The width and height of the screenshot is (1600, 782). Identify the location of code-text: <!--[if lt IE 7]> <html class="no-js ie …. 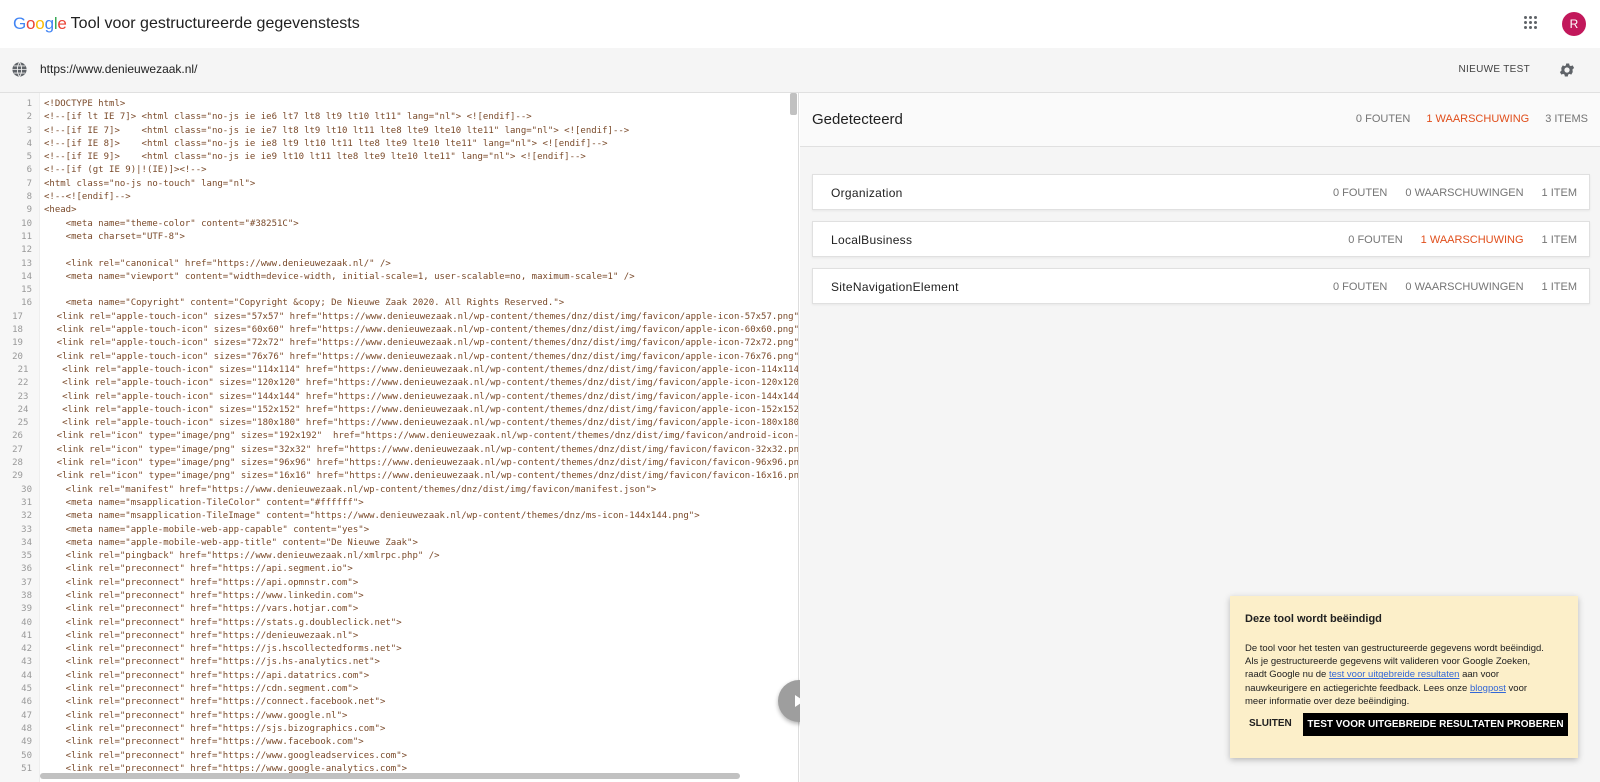
(288, 117).